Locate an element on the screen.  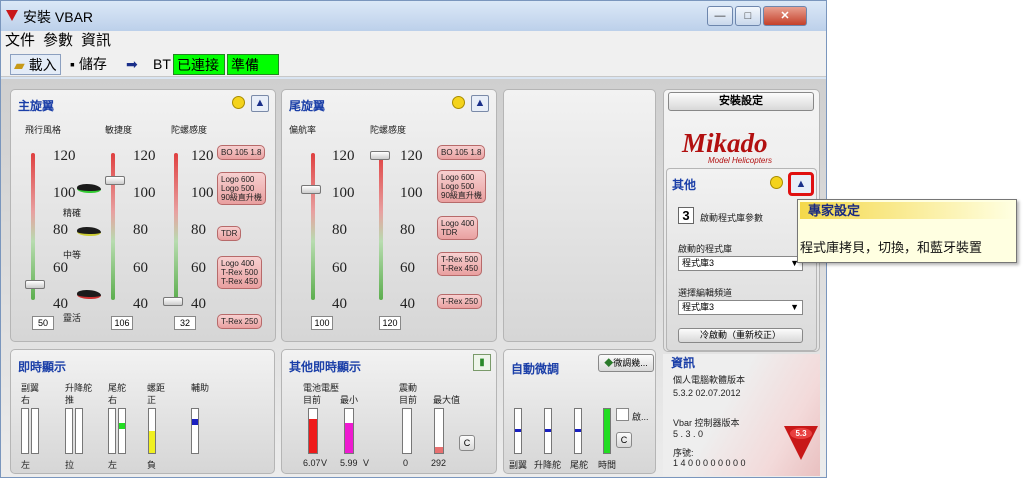
mikado-logo: Mikado is located at coordinates (725, 143).